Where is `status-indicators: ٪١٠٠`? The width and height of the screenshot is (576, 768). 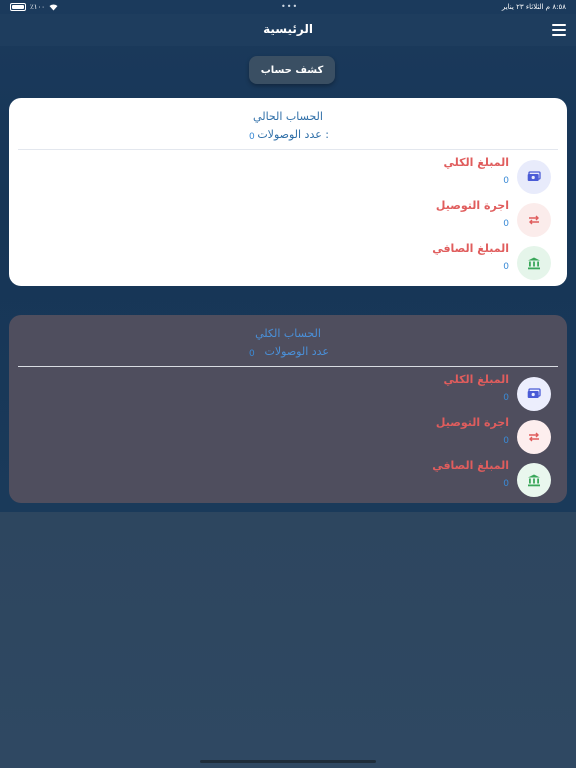 status-indicators: ٪١٠٠ is located at coordinates (34, 7).